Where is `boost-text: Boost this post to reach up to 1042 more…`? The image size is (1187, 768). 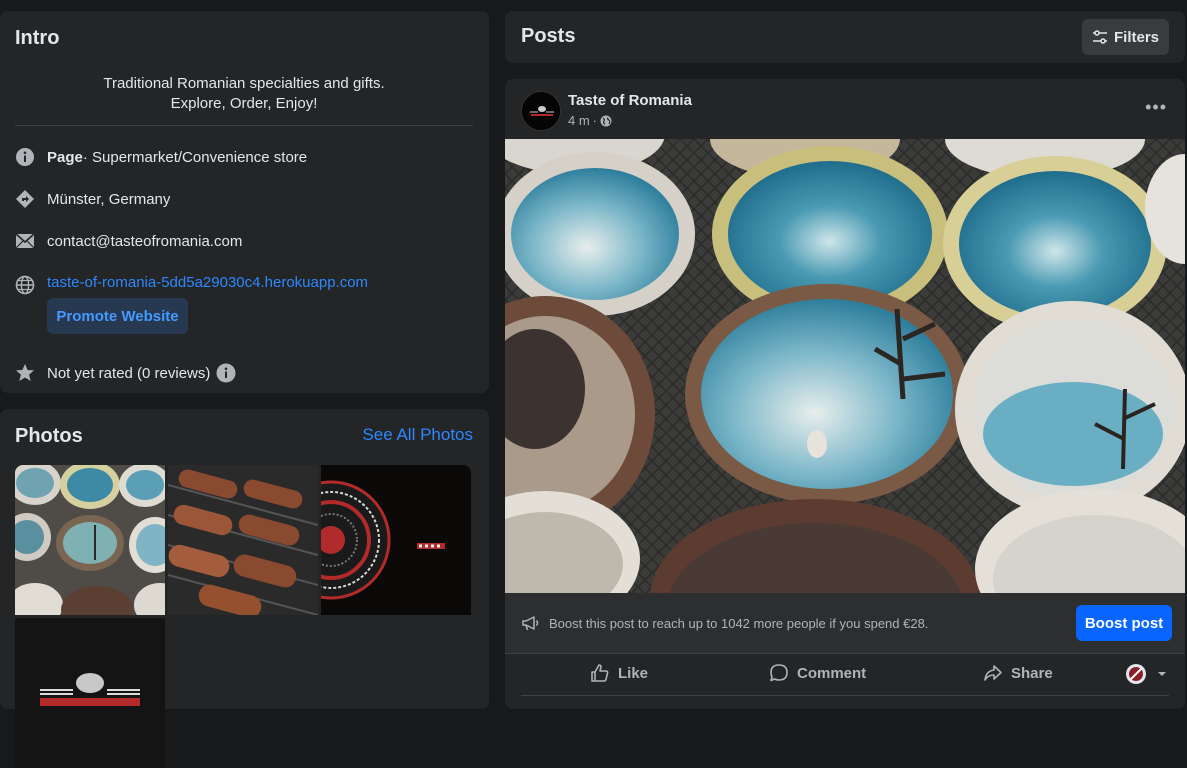
boost-text: Boost this post to reach up to 1042 more… is located at coordinates (724, 623).